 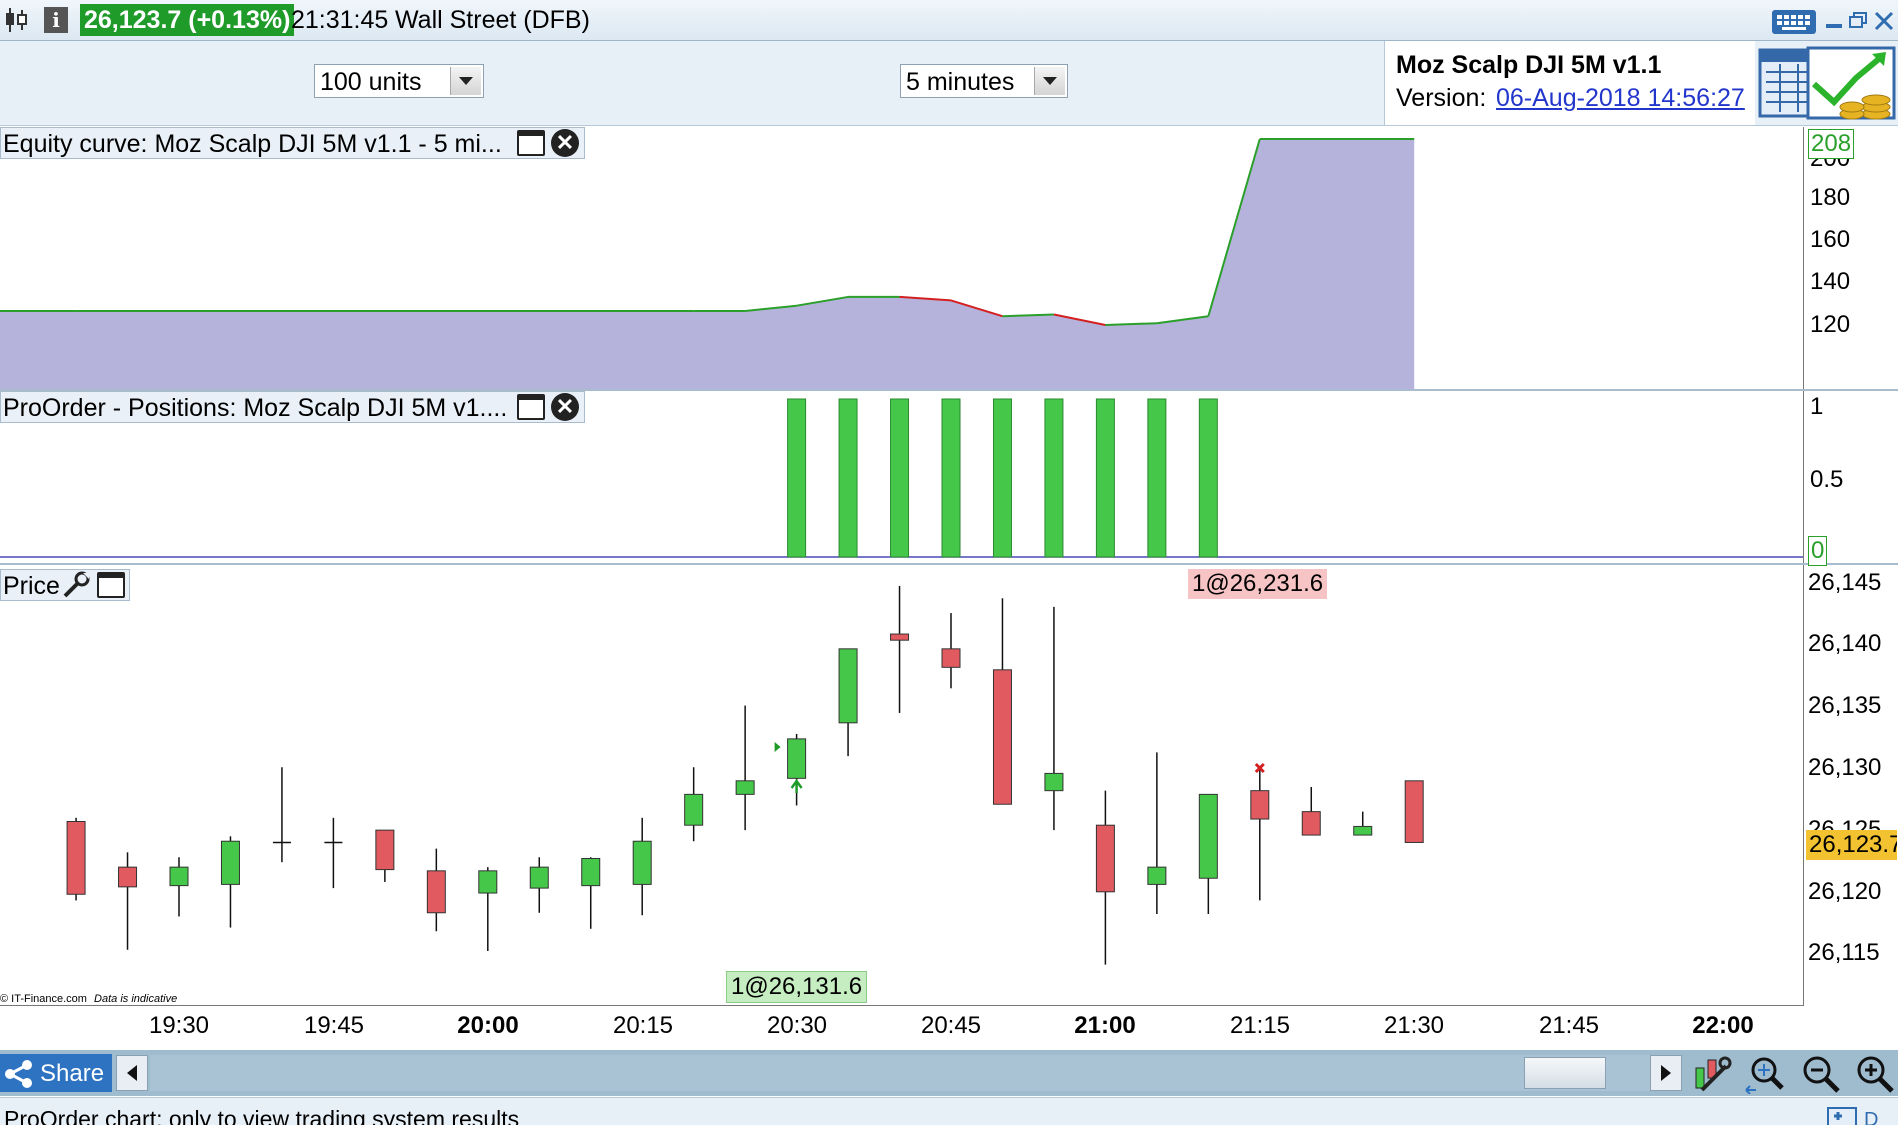 What do you see at coordinates (18, 1074) in the screenshot?
I see `share-icon` at bounding box center [18, 1074].